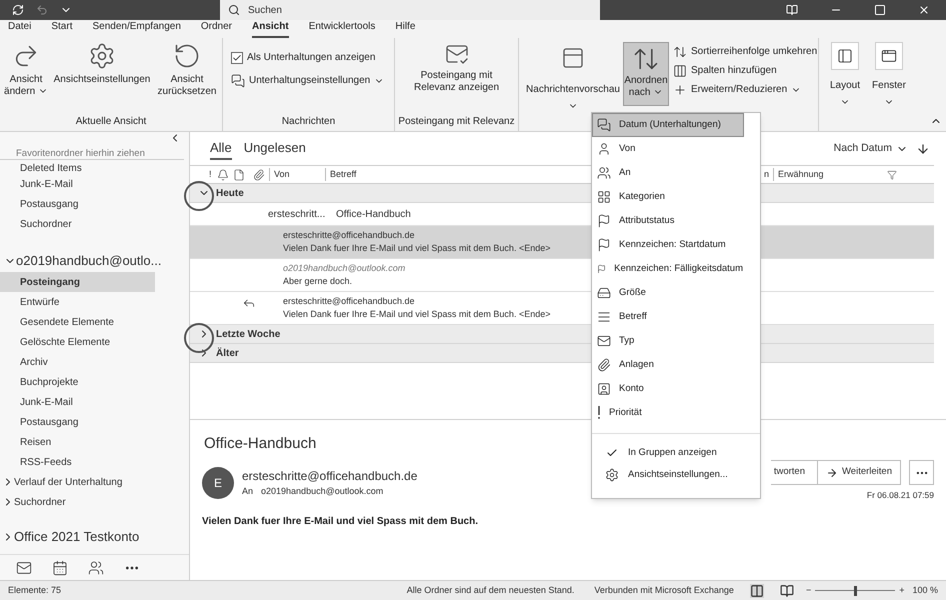 This screenshot has width=946, height=600. Describe the element at coordinates (221, 149) in the screenshot. I see `filter-tab: Alle` at that location.